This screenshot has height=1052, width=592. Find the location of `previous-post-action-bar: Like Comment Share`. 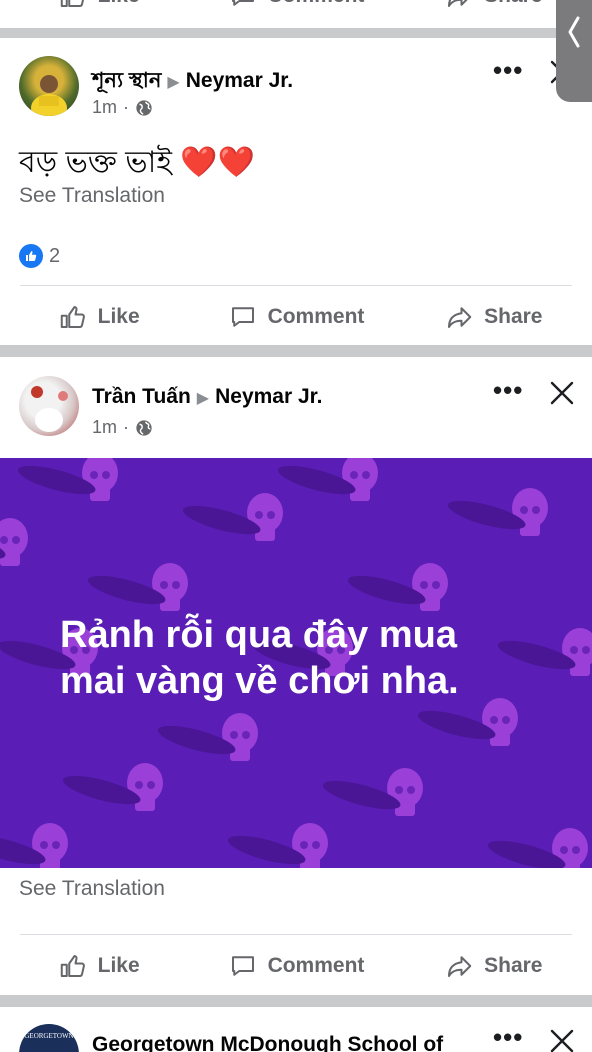

previous-post-action-bar: Like Comment Share is located at coordinates (296, 13).